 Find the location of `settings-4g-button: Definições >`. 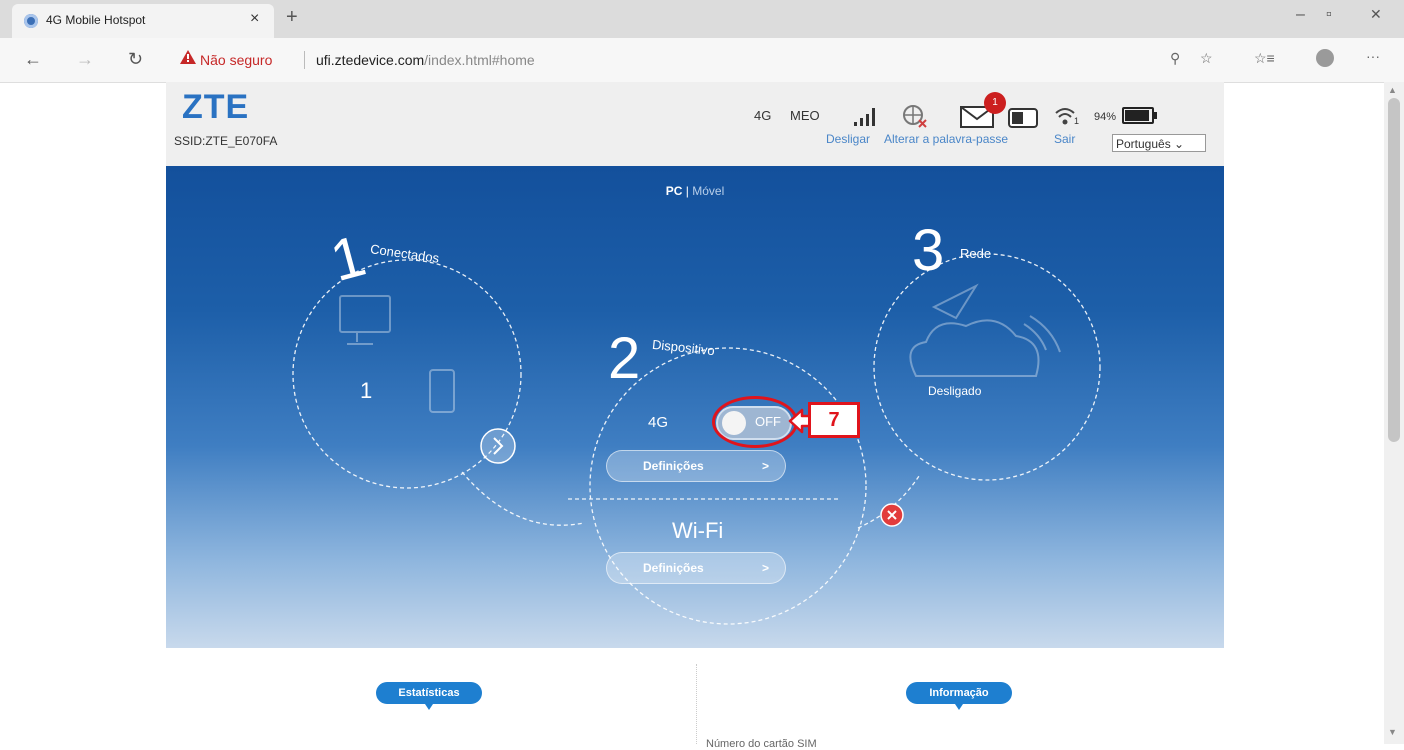

settings-4g-button: Definições > is located at coordinates (696, 466).